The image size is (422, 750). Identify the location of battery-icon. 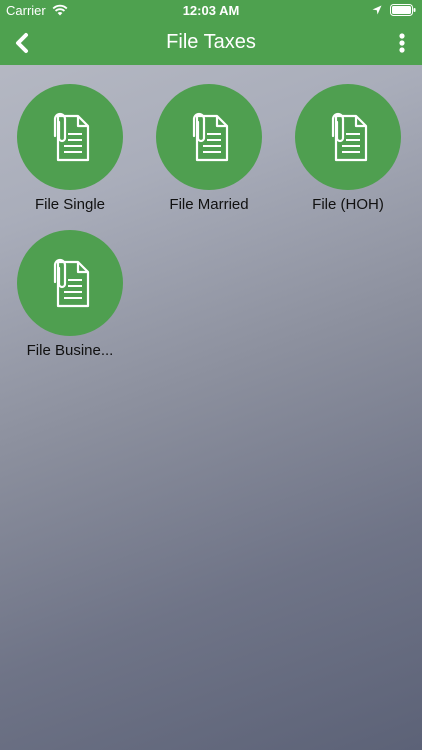
(403, 10).